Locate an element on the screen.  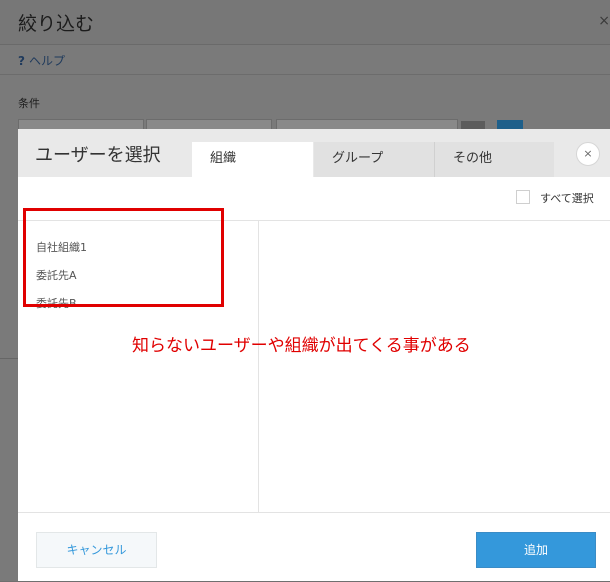
modal-header: ユーザーを選択 組織 グループ その他 × is located at coordinates (314, 153).